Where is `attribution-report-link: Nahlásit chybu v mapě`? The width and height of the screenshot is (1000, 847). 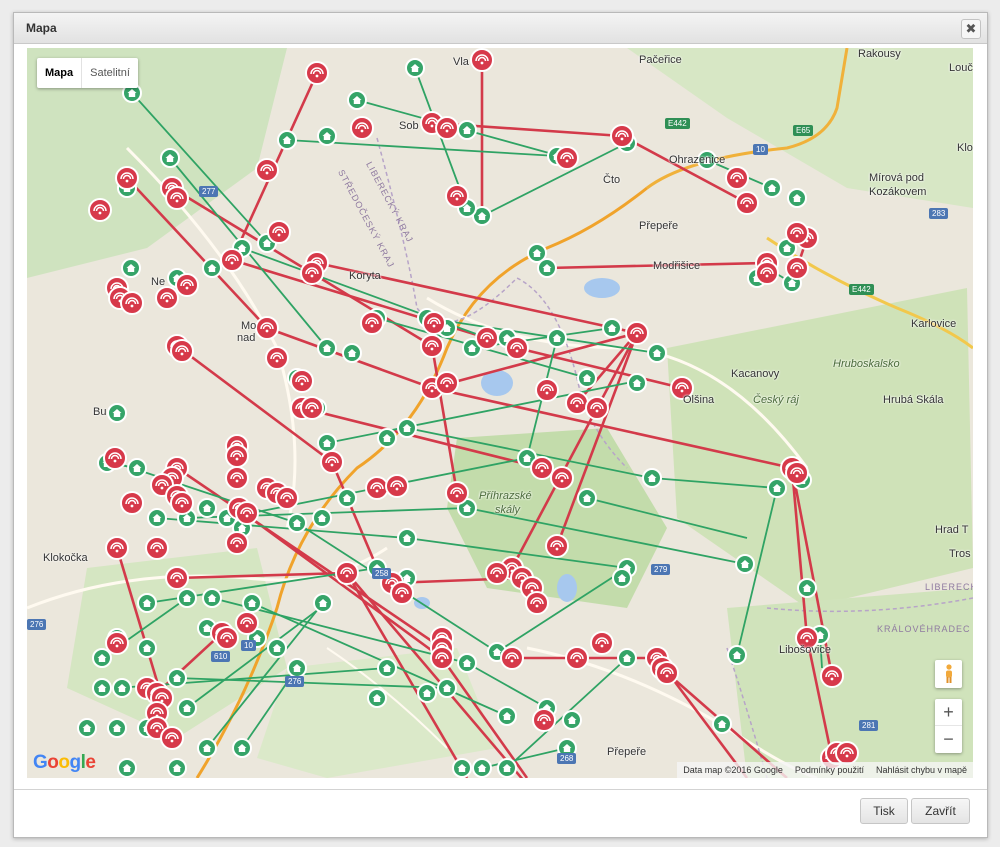
attribution-report-link: Nahlásit chybu v mapě is located at coordinates (921, 770).